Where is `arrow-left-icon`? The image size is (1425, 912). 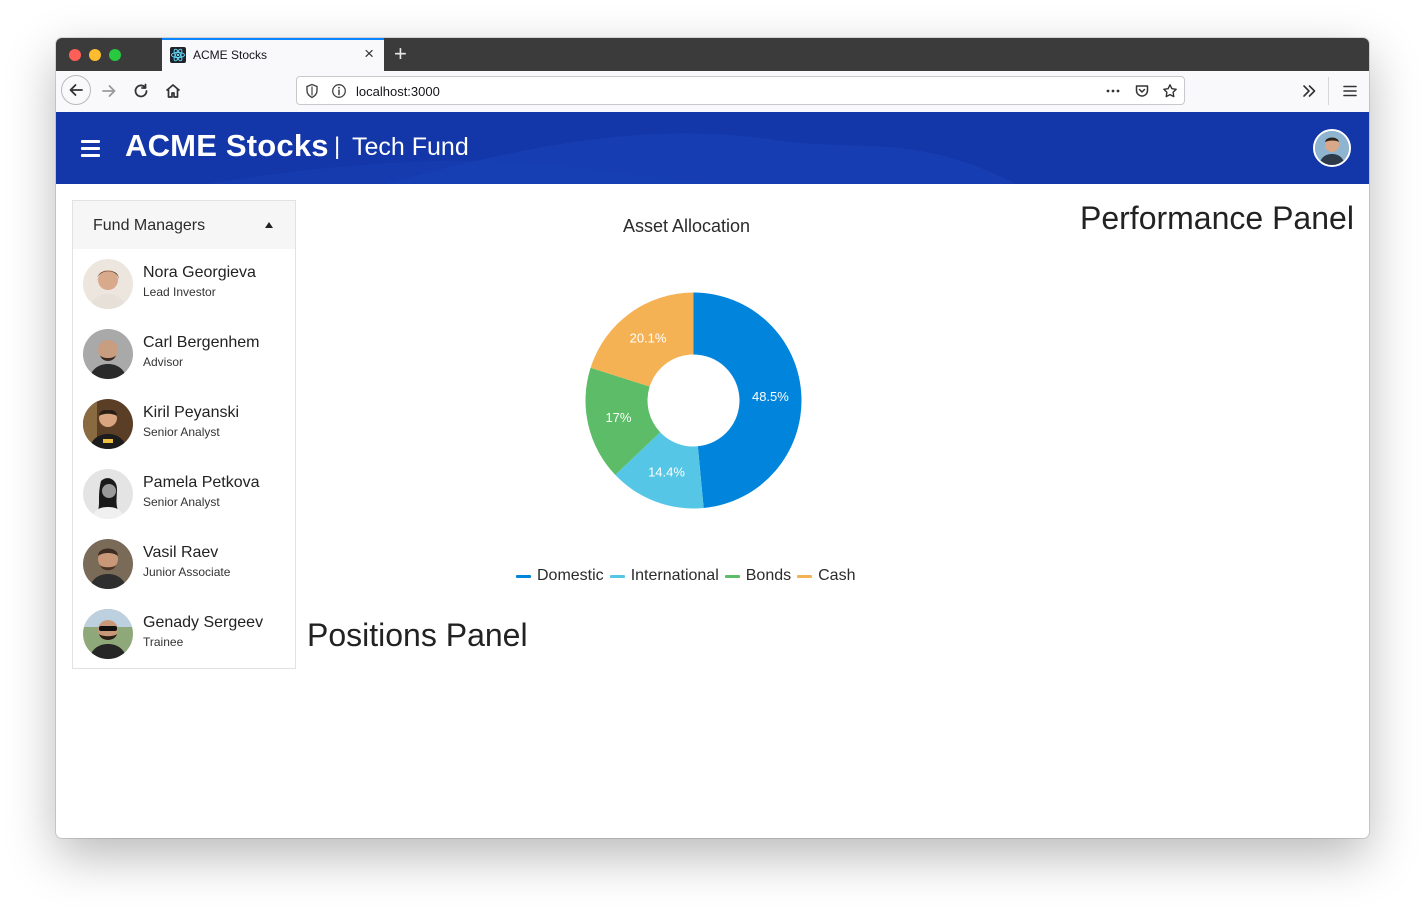 arrow-left-icon is located at coordinates (76, 90).